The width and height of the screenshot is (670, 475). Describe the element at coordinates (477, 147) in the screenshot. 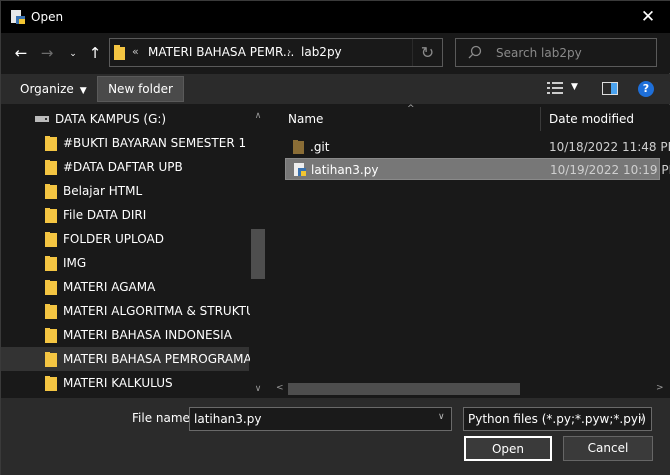

I see `file-row: .git 10/18/2022 11:48 PM` at that location.